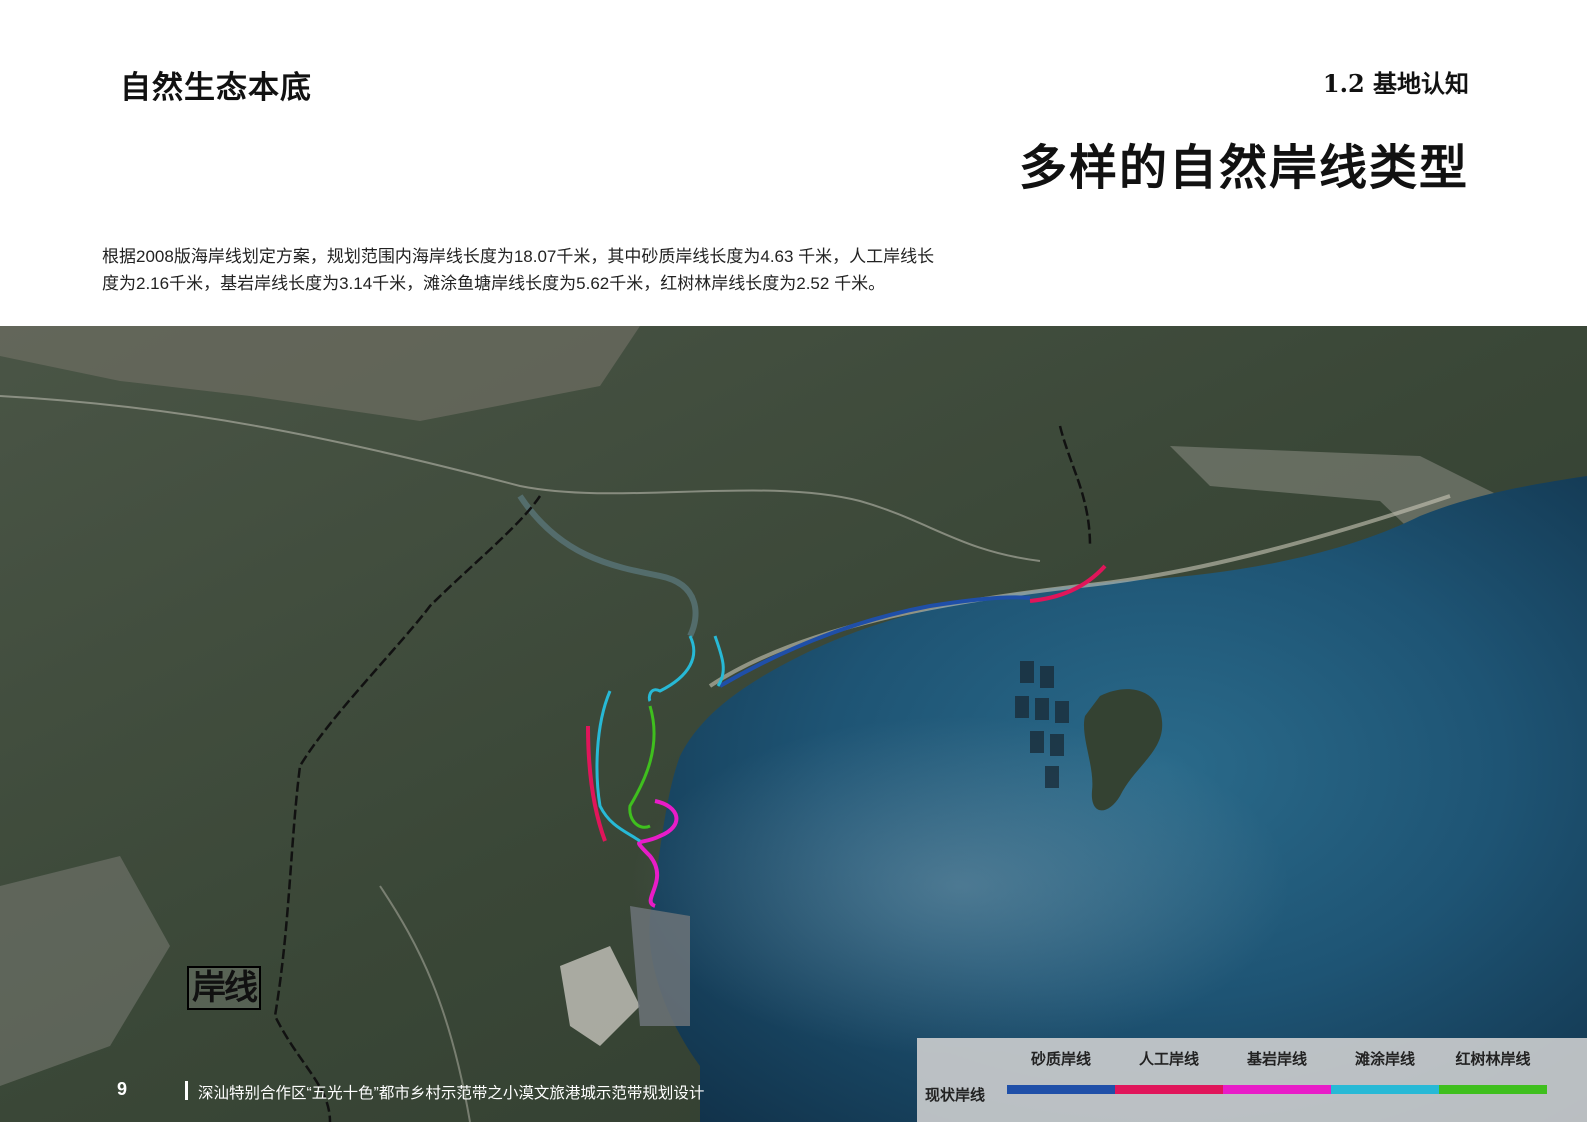 This screenshot has width=1587, height=1122. What do you see at coordinates (1493, 1071) in the screenshot?
I see `legend-item-mangrove: 红树林岸线` at bounding box center [1493, 1071].